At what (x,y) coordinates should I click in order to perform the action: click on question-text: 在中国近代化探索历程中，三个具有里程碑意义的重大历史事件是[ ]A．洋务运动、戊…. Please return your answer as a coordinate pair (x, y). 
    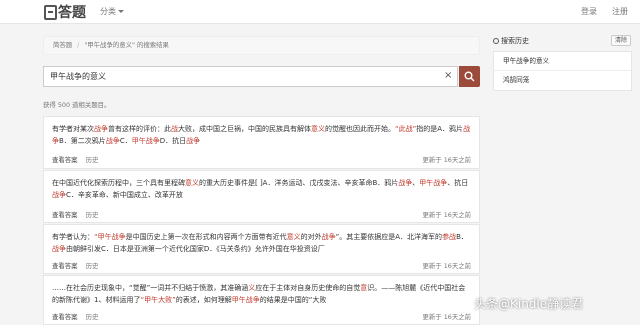
    Looking at the image, I should click on (262, 189).